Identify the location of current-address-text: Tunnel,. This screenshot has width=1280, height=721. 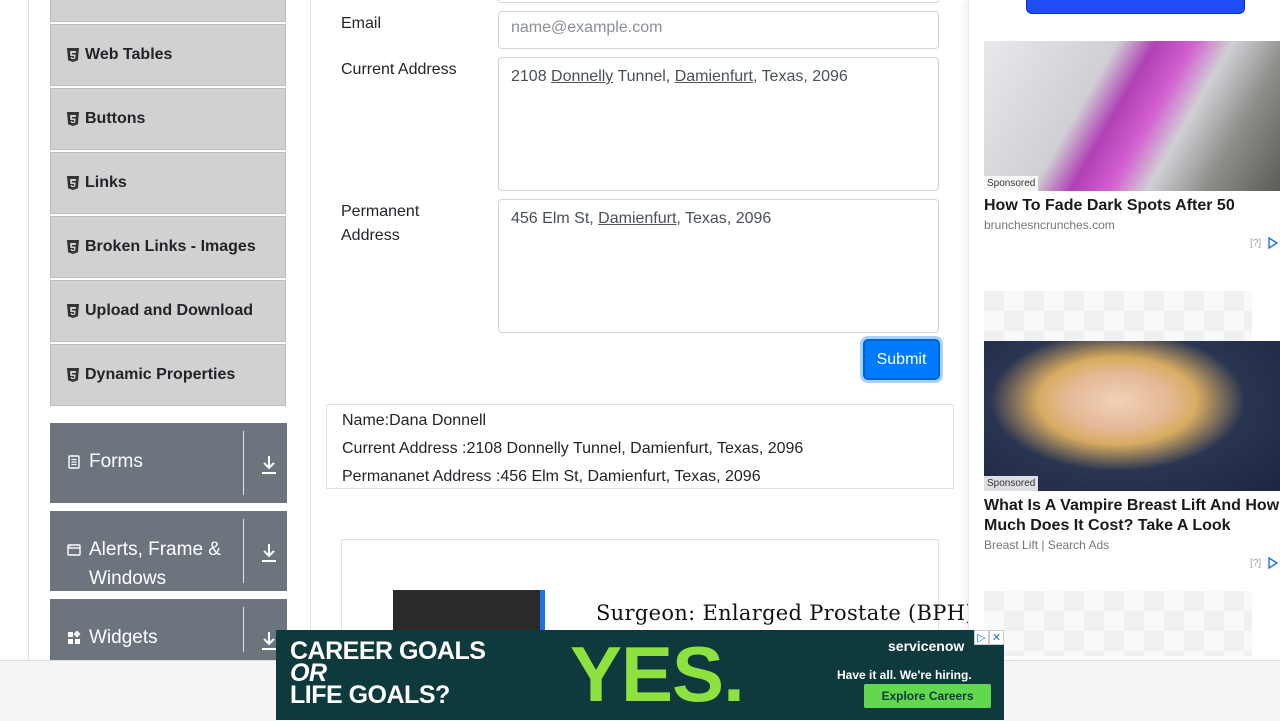
(644, 76).